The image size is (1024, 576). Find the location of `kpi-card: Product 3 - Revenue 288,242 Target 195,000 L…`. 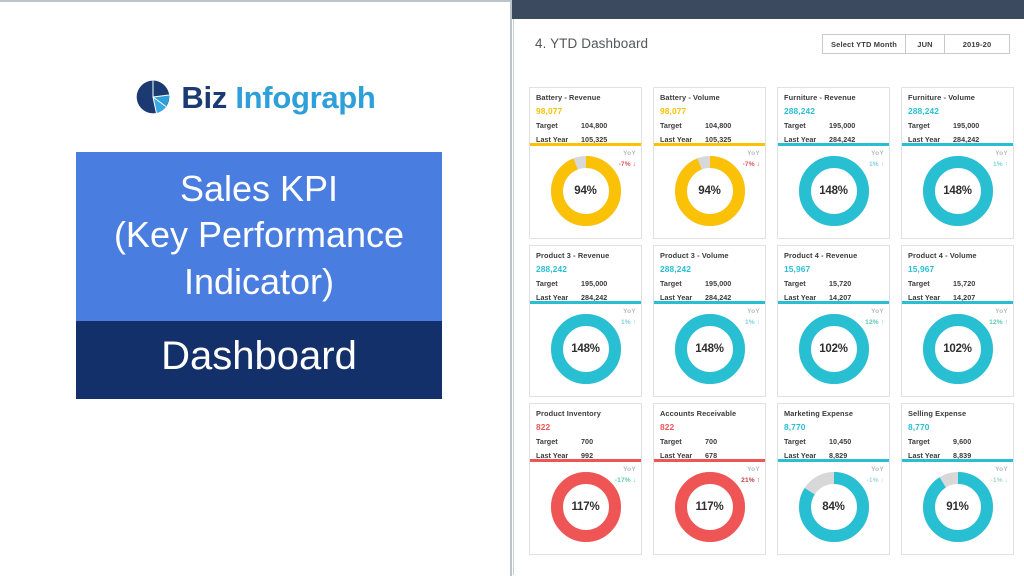

kpi-card: Product 3 - Revenue 288,242 Target 195,000 L… is located at coordinates (585, 321).